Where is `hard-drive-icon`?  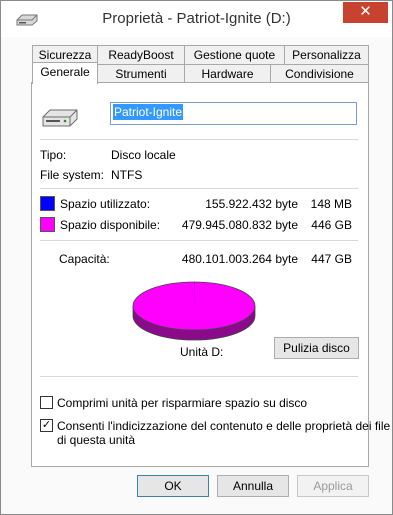 hard-drive-icon is located at coordinates (60, 118).